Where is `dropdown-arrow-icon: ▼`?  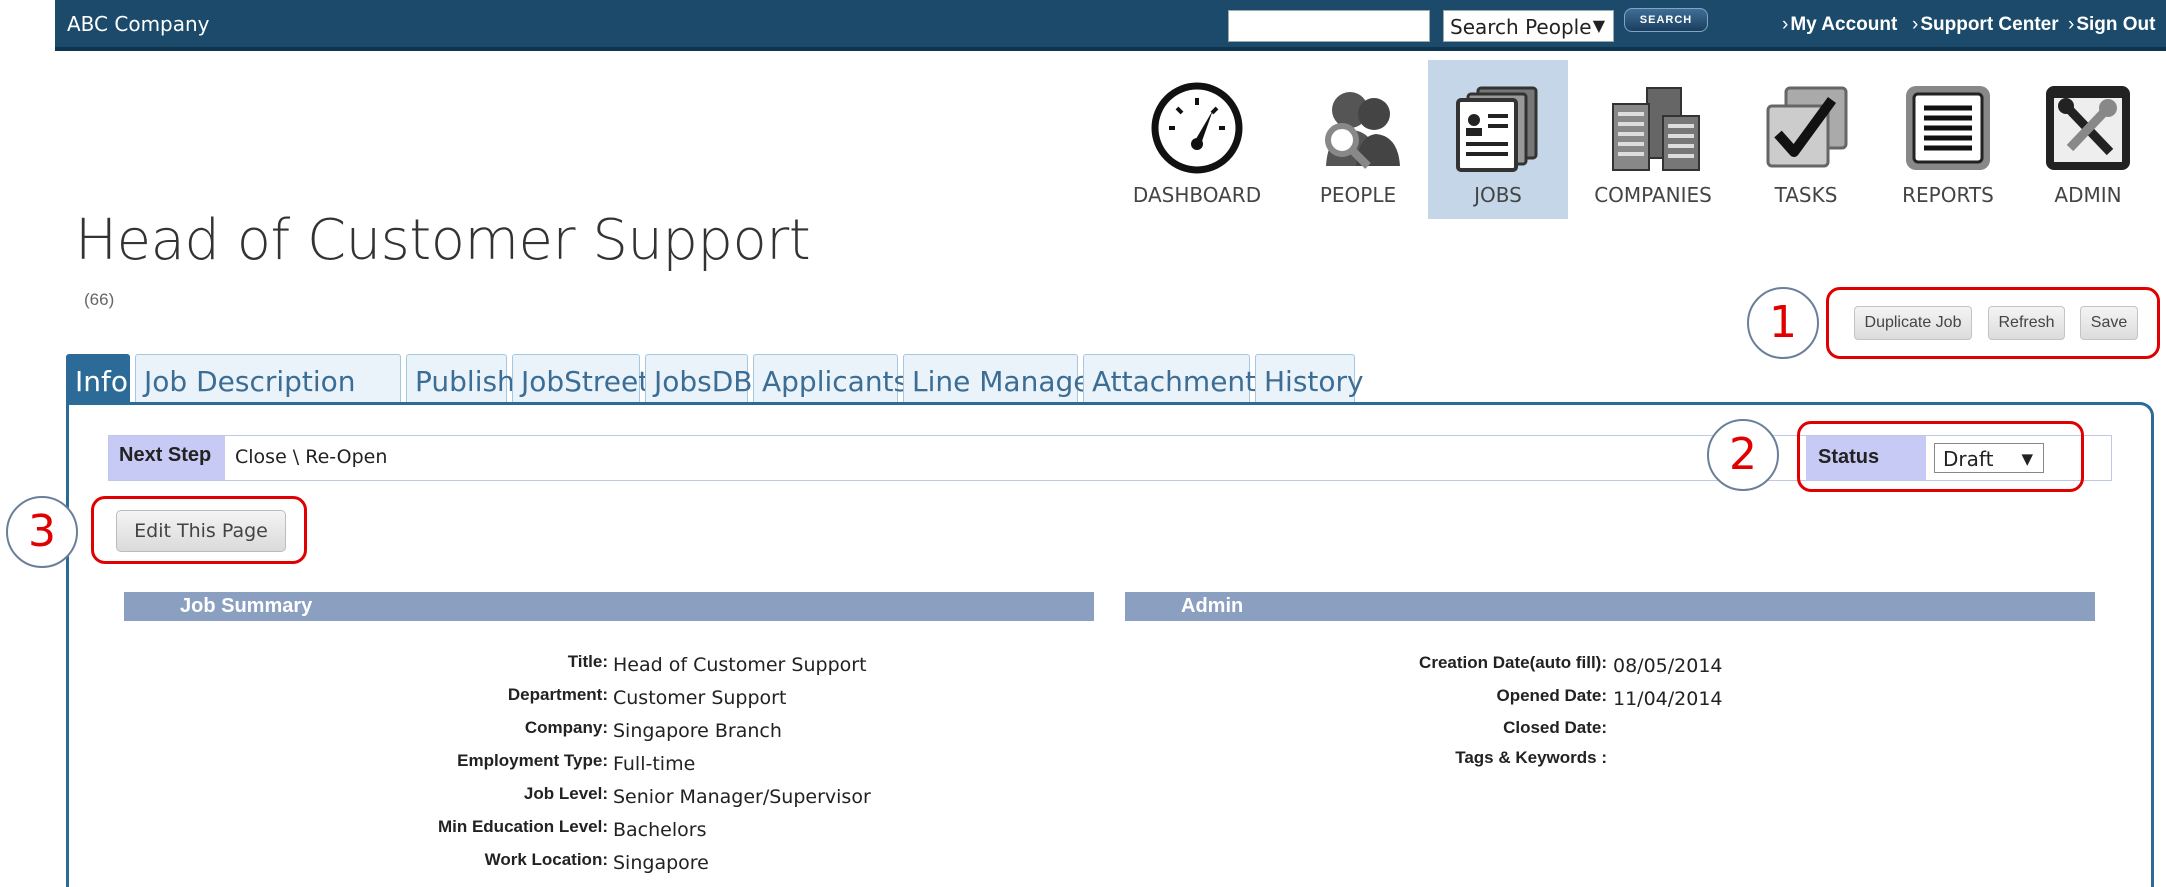 dropdown-arrow-icon: ▼ is located at coordinates (1598, 25).